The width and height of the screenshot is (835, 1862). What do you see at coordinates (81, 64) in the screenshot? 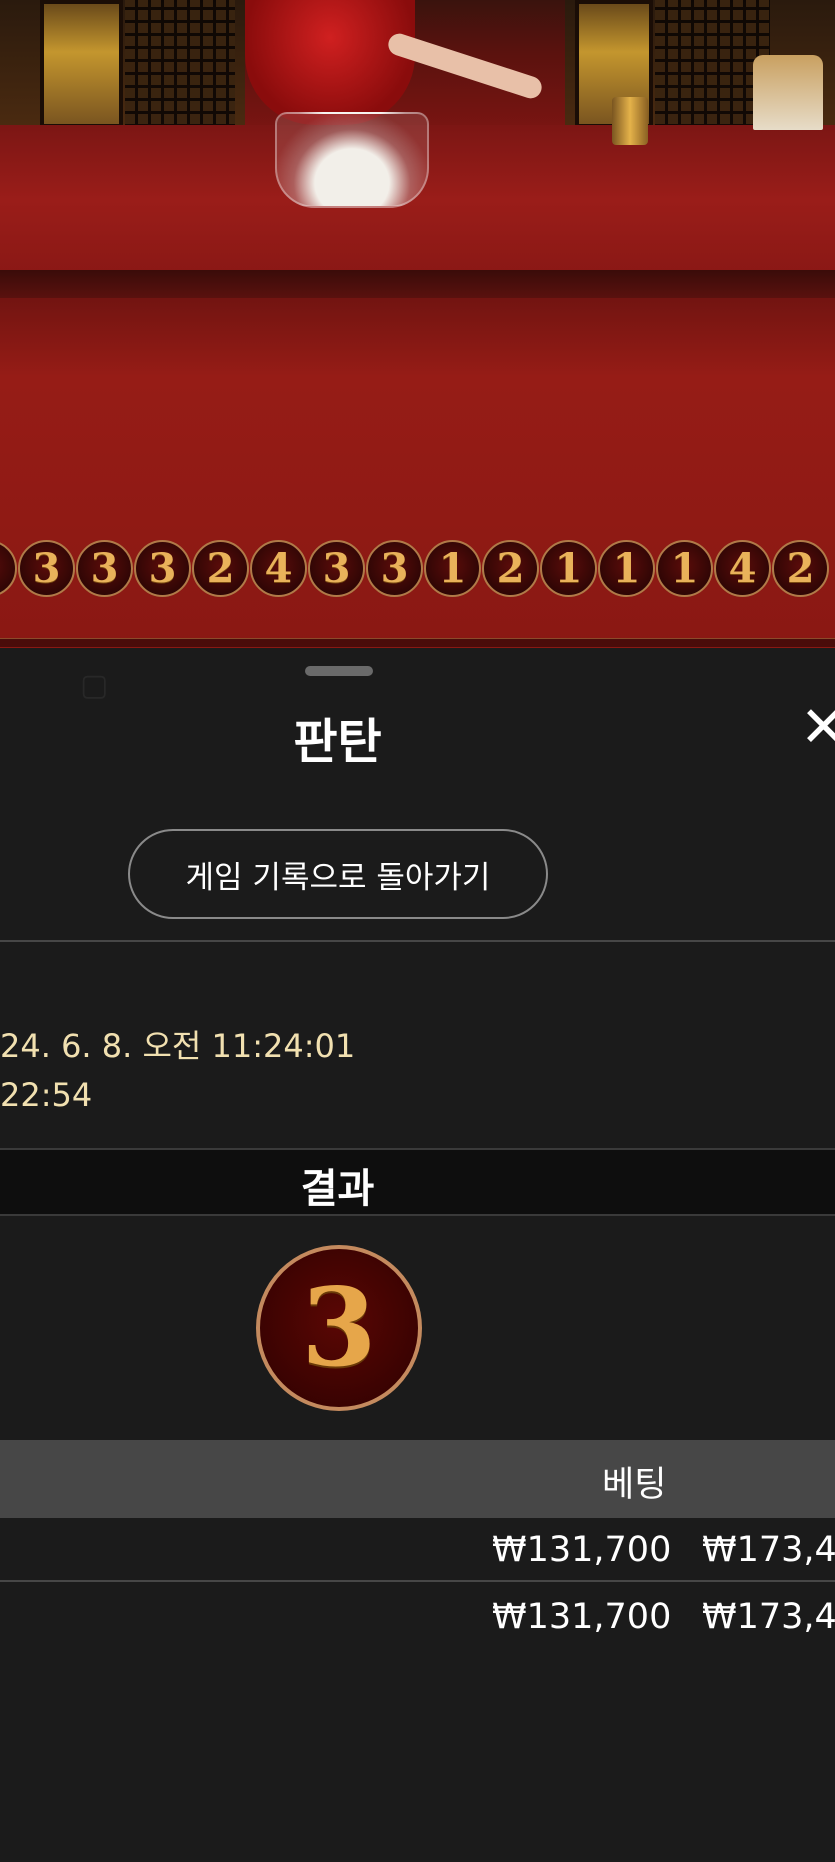
I see `gold-panel` at bounding box center [81, 64].